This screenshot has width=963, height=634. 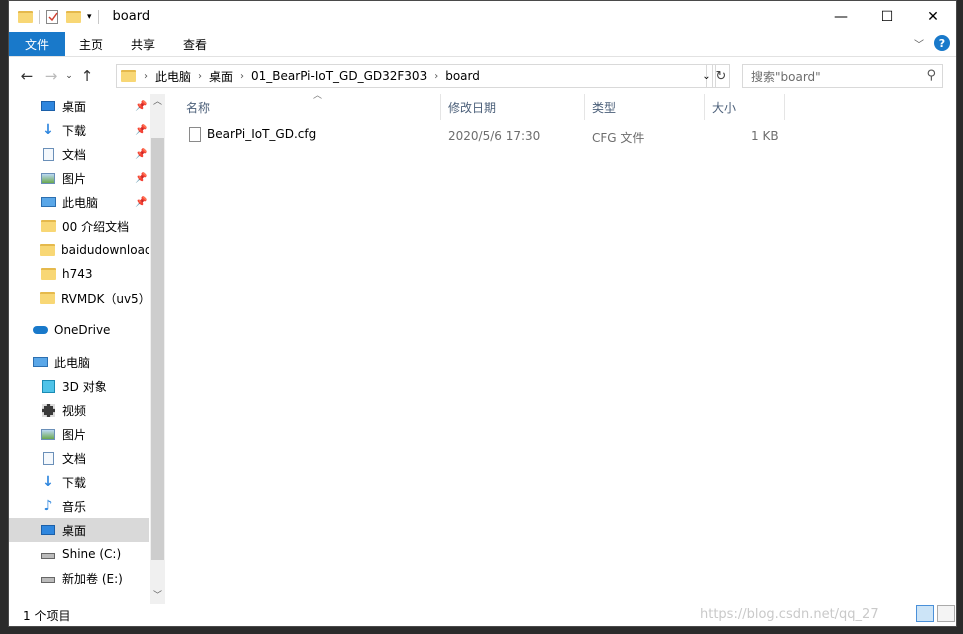 What do you see at coordinates (931, 75) in the screenshot?
I see `search-icon: ⚲` at bounding box center [931, 75].